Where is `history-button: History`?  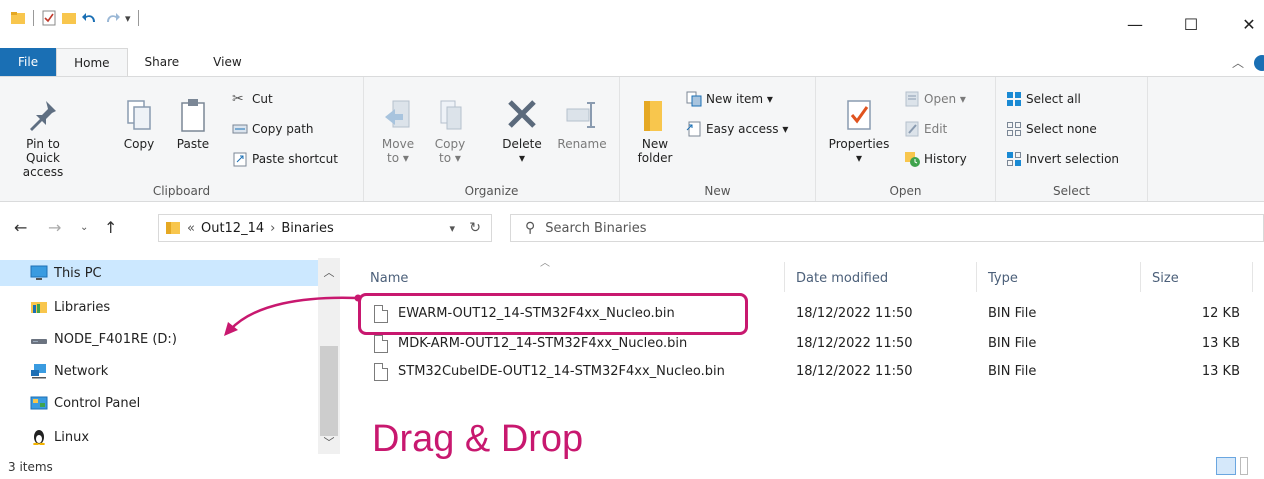 history-button: History is located at coordinates (935, 159).